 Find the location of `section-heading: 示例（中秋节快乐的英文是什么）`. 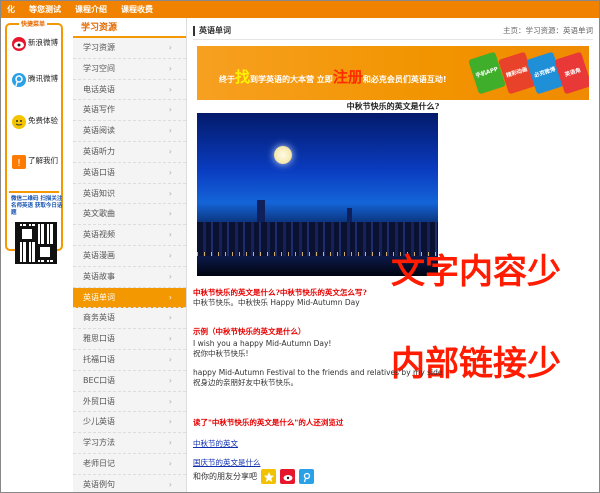

section-heading: 示例（中秋节快乐的英文是什么） is located at coordinates (249, 331).